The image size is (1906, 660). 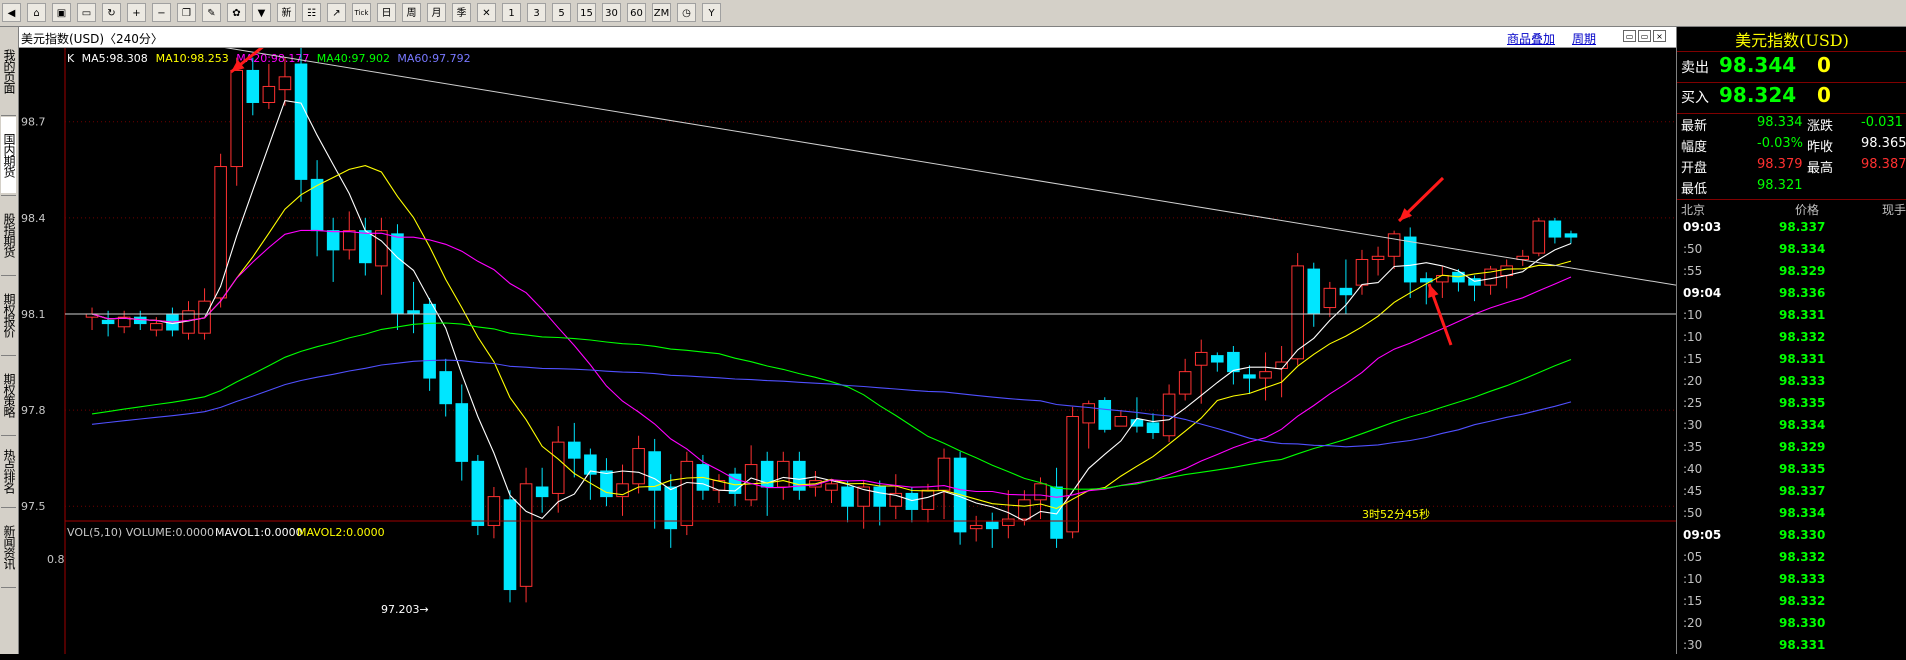 I want to click on period-link: 周期, so click(x=1584, y=38).